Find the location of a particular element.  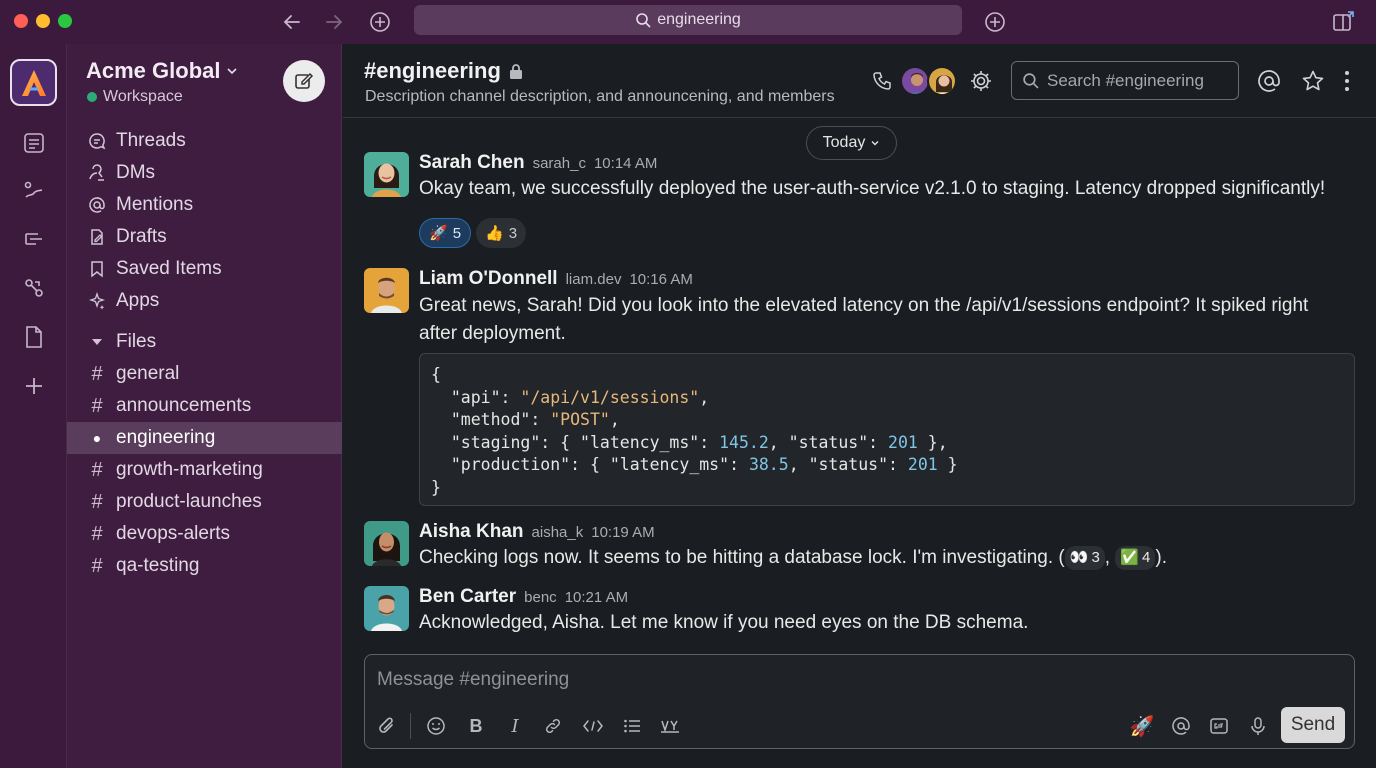

eyes-emoji: 👀 is located at coordinates (1079, 557).